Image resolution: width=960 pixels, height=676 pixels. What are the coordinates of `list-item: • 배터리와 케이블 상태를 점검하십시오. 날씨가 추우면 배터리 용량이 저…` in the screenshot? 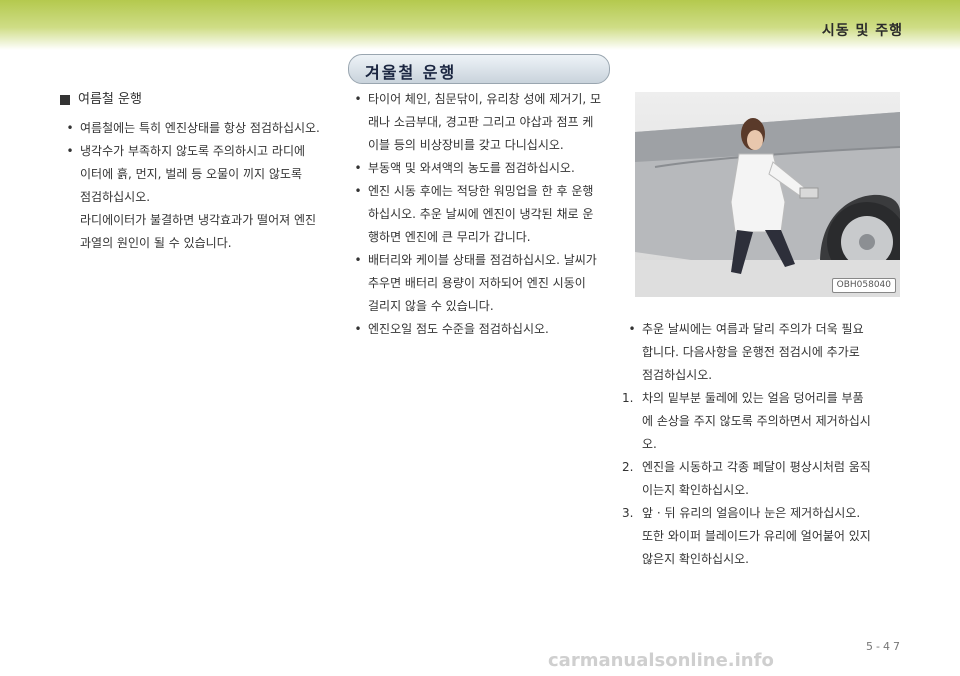 It's located at (483, 283).